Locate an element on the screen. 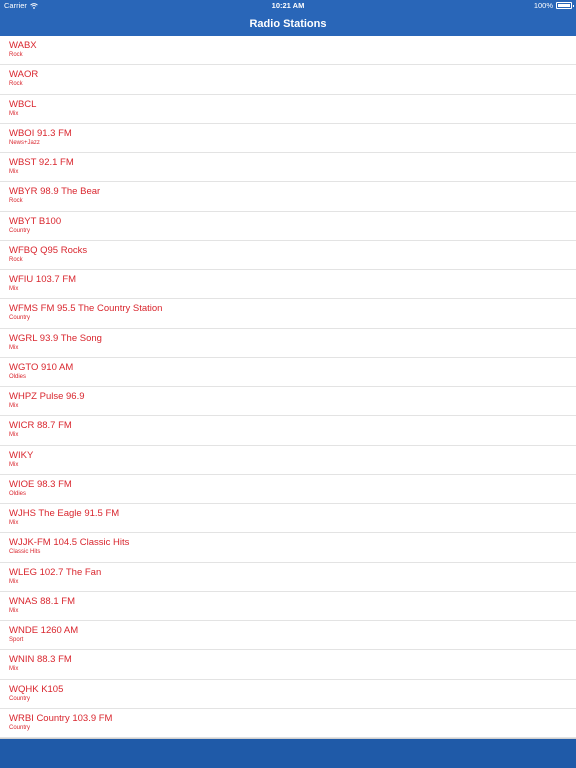 This screenshot has height=768, width=576. bottom-bar is located at coordinates (288, 753).